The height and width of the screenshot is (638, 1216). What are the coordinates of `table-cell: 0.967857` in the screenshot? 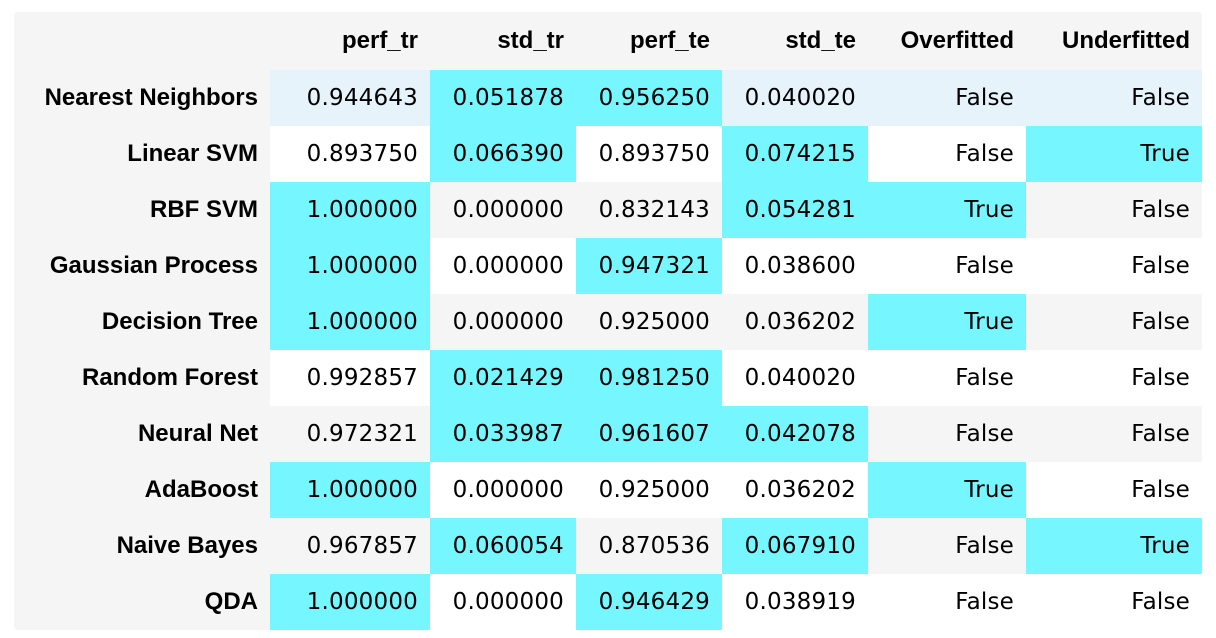 It's located at (350, 546).